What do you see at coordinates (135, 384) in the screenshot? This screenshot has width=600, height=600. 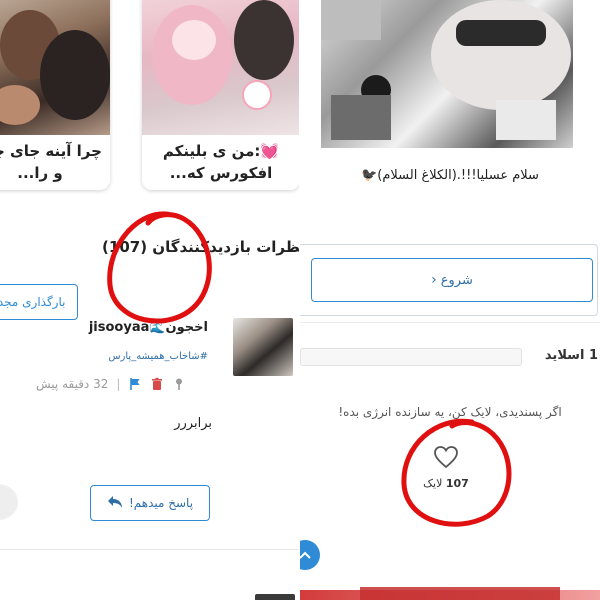 I see `flag-icon` at bounding box center [135, 384].